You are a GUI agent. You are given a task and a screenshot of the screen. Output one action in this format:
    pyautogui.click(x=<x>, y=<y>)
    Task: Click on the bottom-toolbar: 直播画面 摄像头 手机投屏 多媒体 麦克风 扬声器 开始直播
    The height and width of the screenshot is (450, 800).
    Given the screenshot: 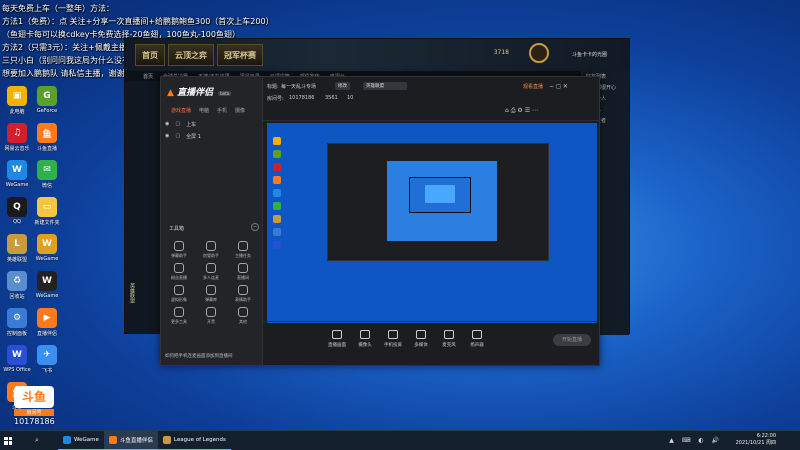 What is the action you would take?
    pyautogui.click(x=431, y=343)
    